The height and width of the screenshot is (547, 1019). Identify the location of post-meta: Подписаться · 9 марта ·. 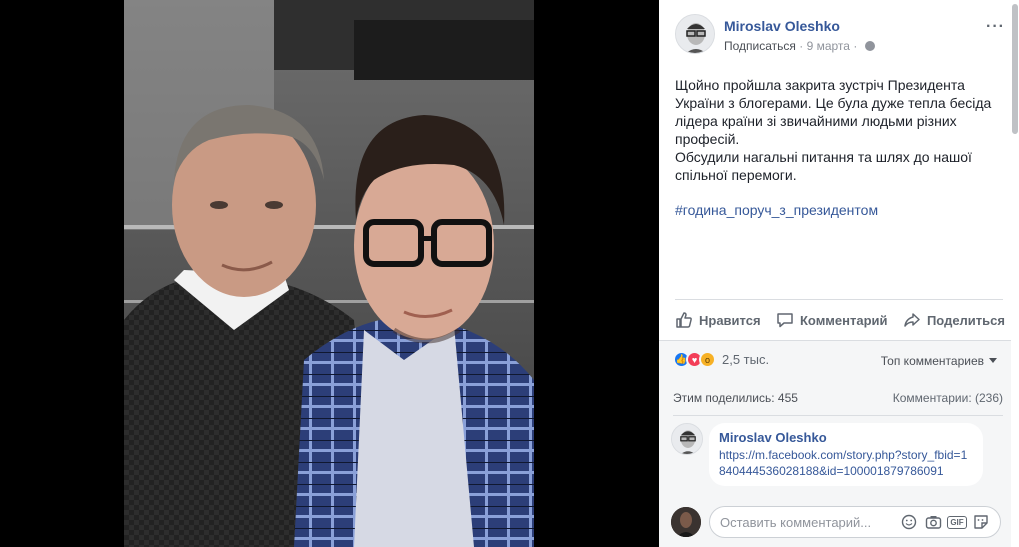
(799, 46).